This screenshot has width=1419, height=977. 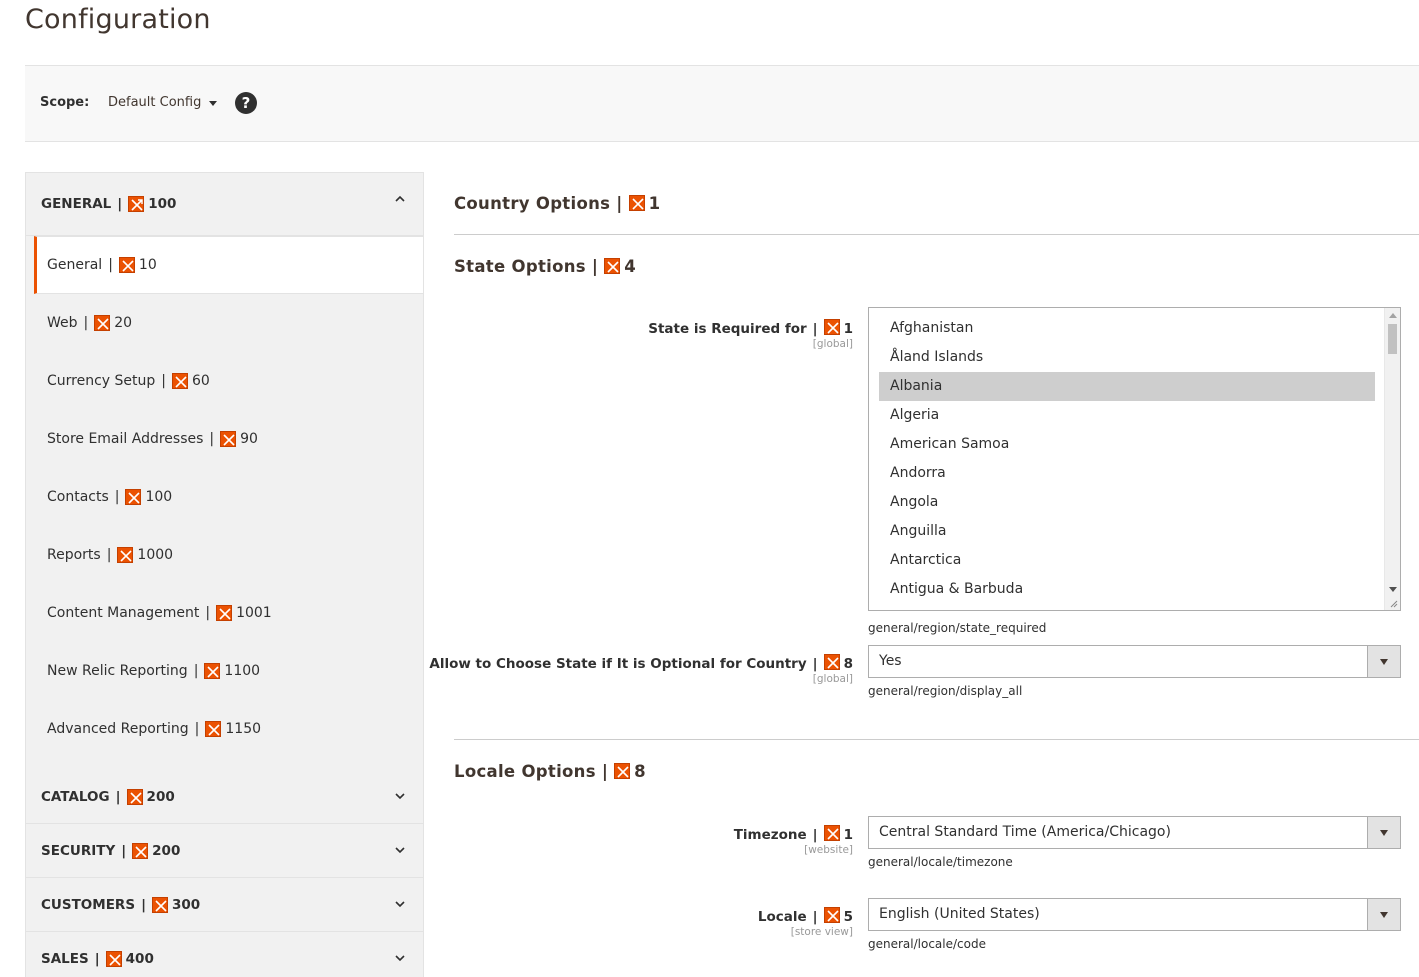 What do you see at coordinates (228, 497) in the screenshot?
I see `sidebar-item-contacts: Contacts | 100` at bounding box center [228, 497].